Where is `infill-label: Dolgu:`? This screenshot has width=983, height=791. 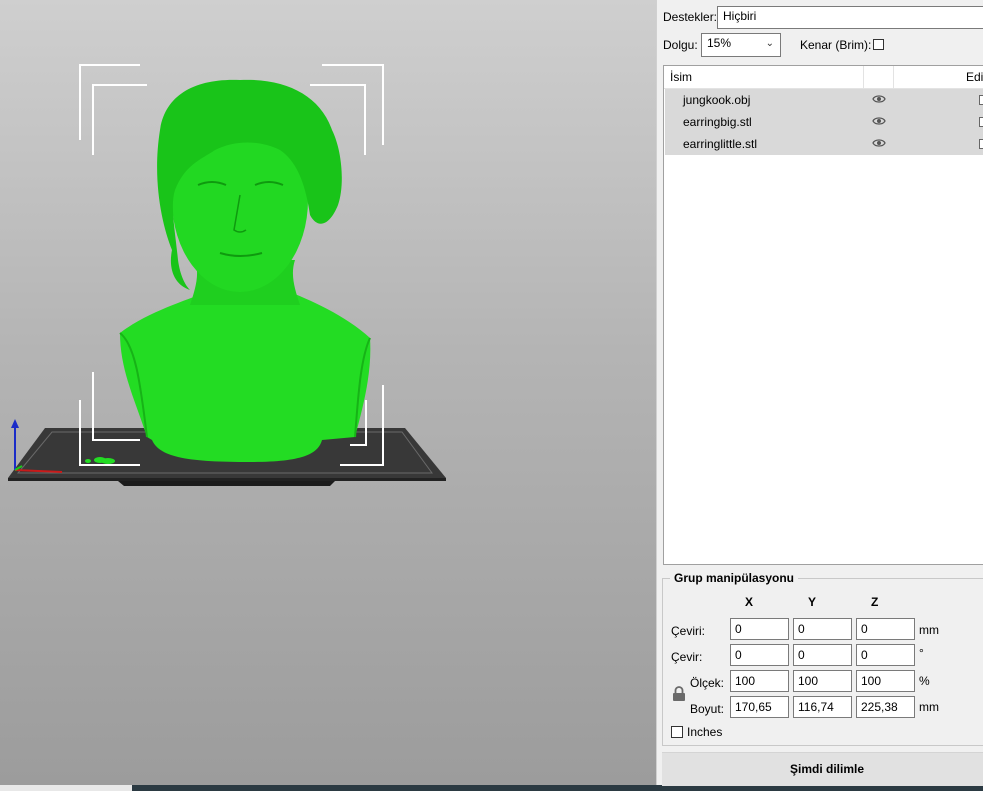 infill-label: Dolgu: is located at coordinates (680, 45).